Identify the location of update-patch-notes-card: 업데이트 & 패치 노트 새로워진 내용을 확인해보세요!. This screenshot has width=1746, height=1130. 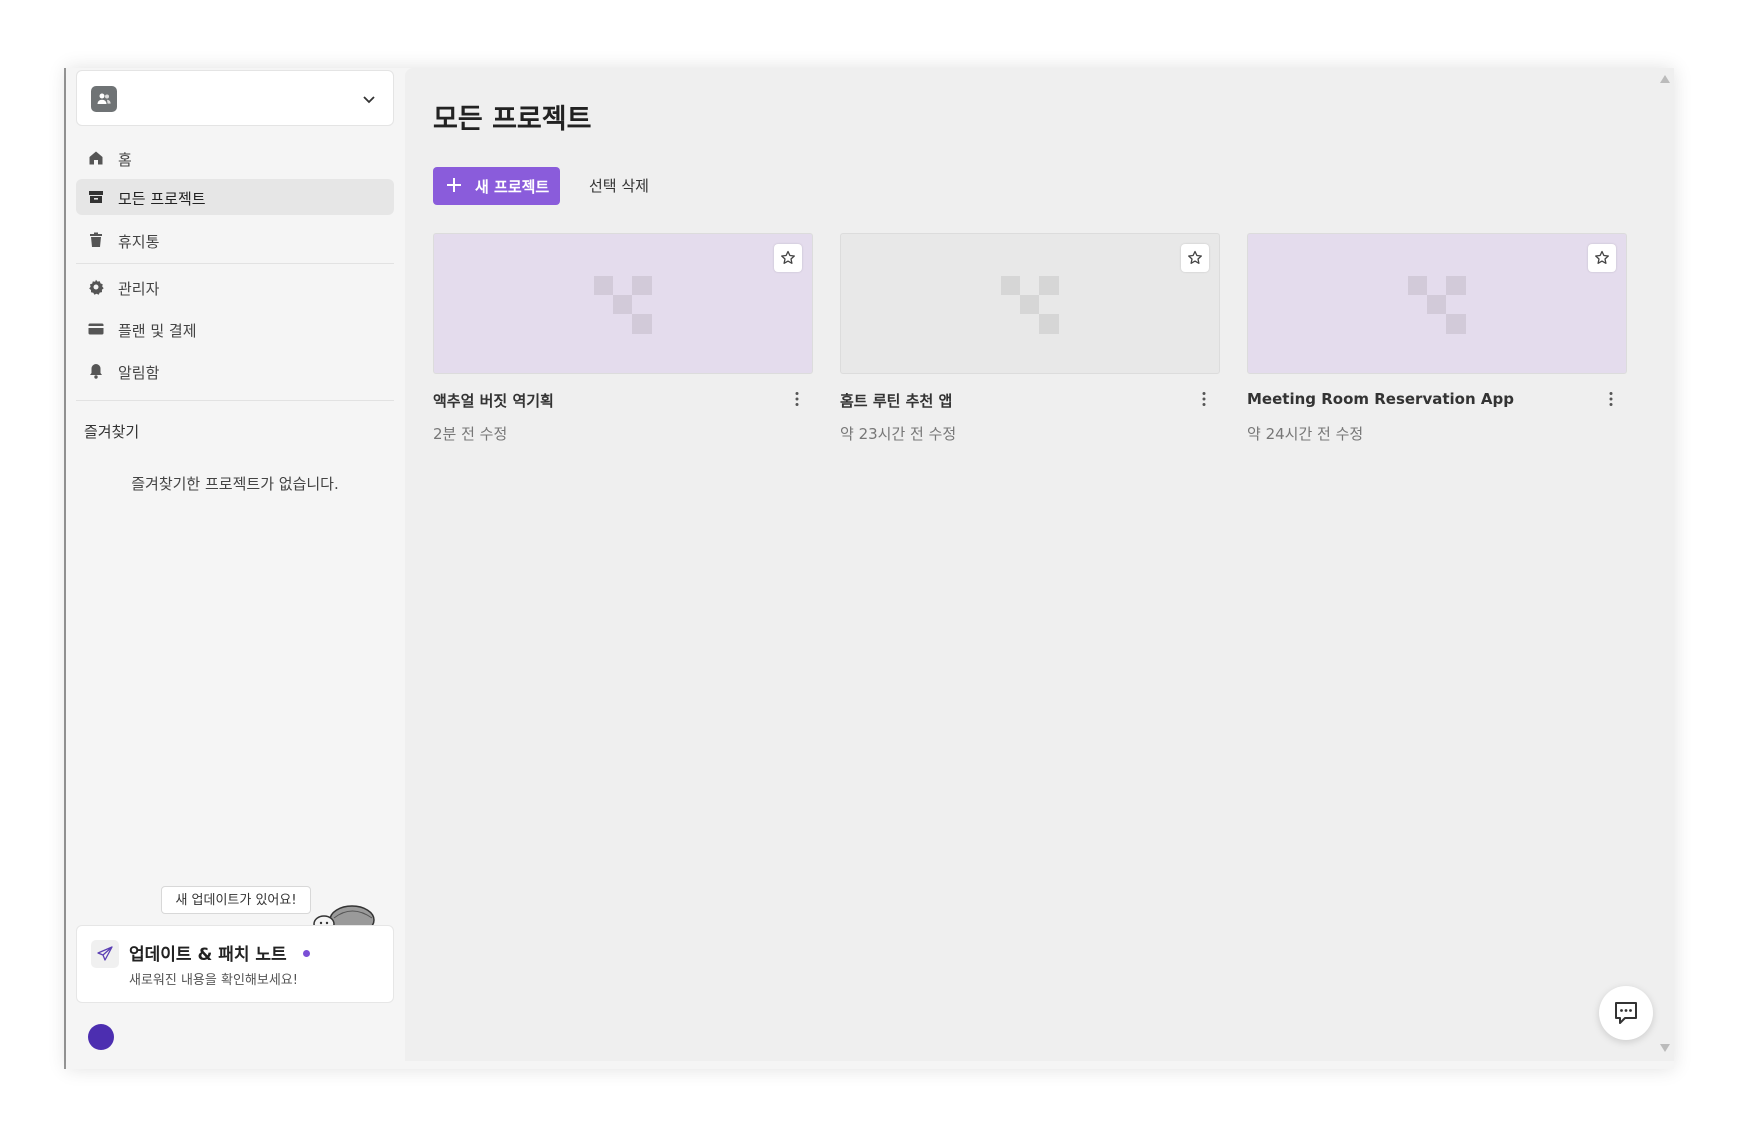
(235, 964).